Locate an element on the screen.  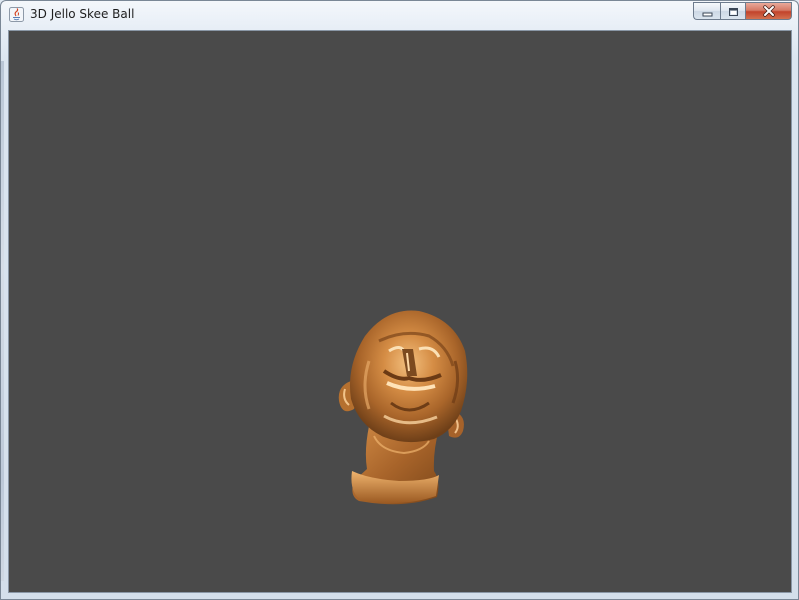
close-icon is located at coordinates (769, 11).